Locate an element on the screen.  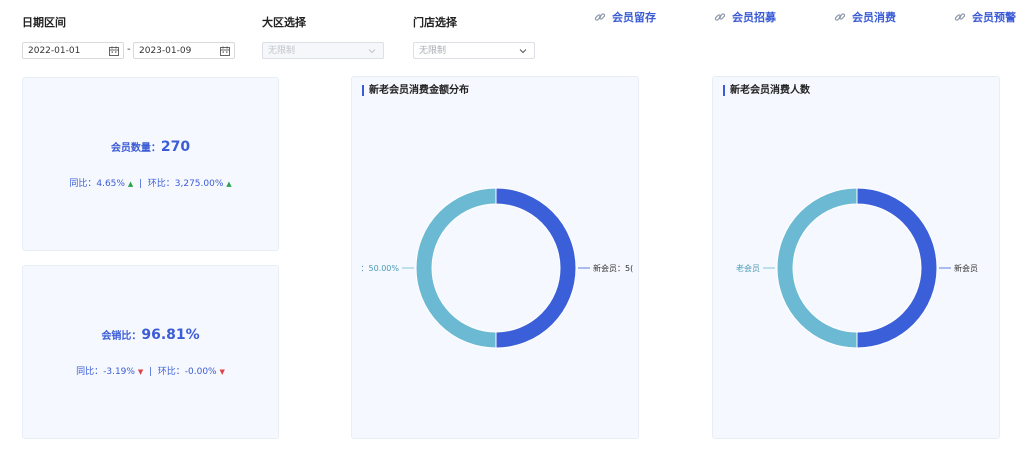
member-count-comparison: 同比：4.65% ▲ | 环比：3,275.00% ▲ is located at coordinates (150, 182).